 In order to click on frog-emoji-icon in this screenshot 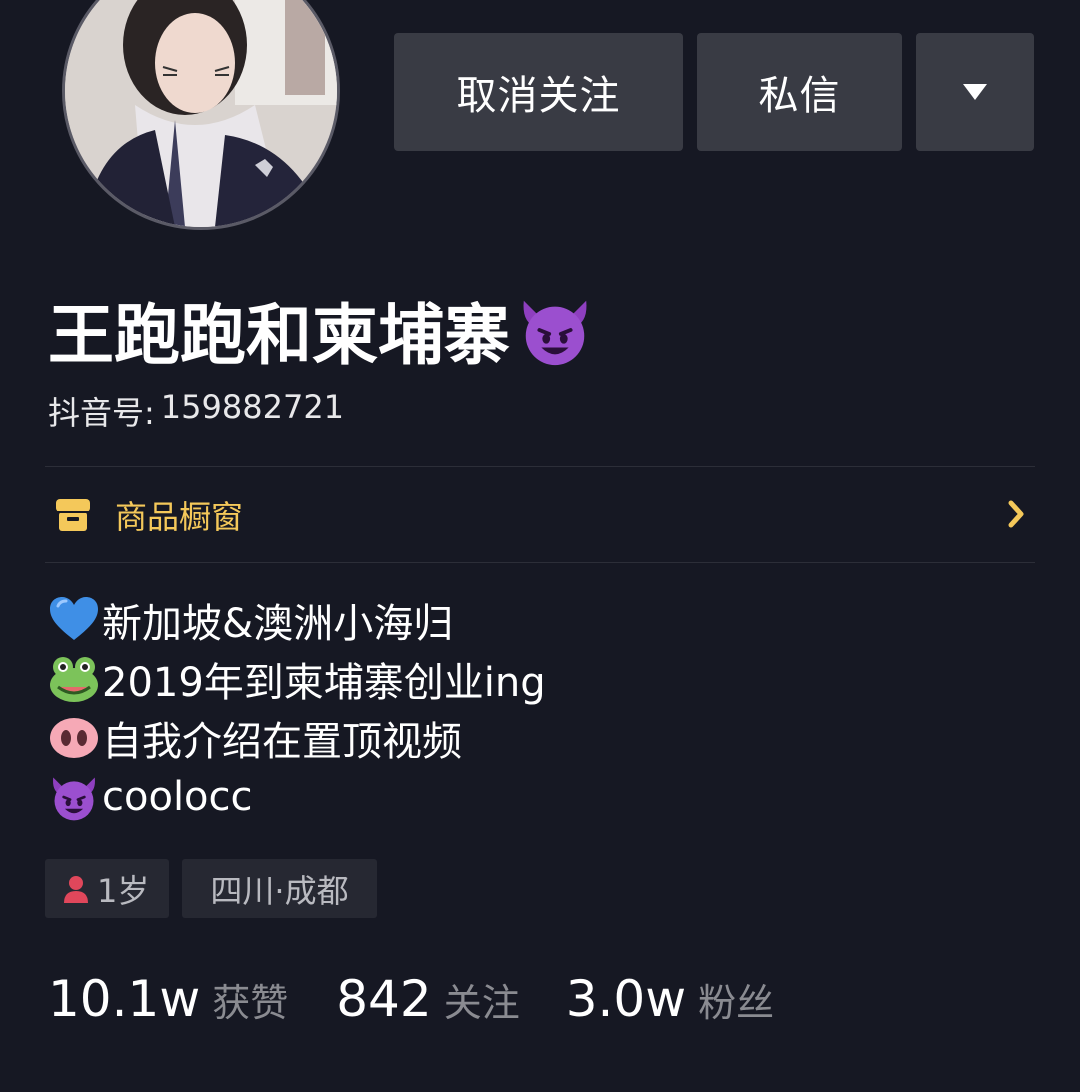, I will do `click(74, 679)`.